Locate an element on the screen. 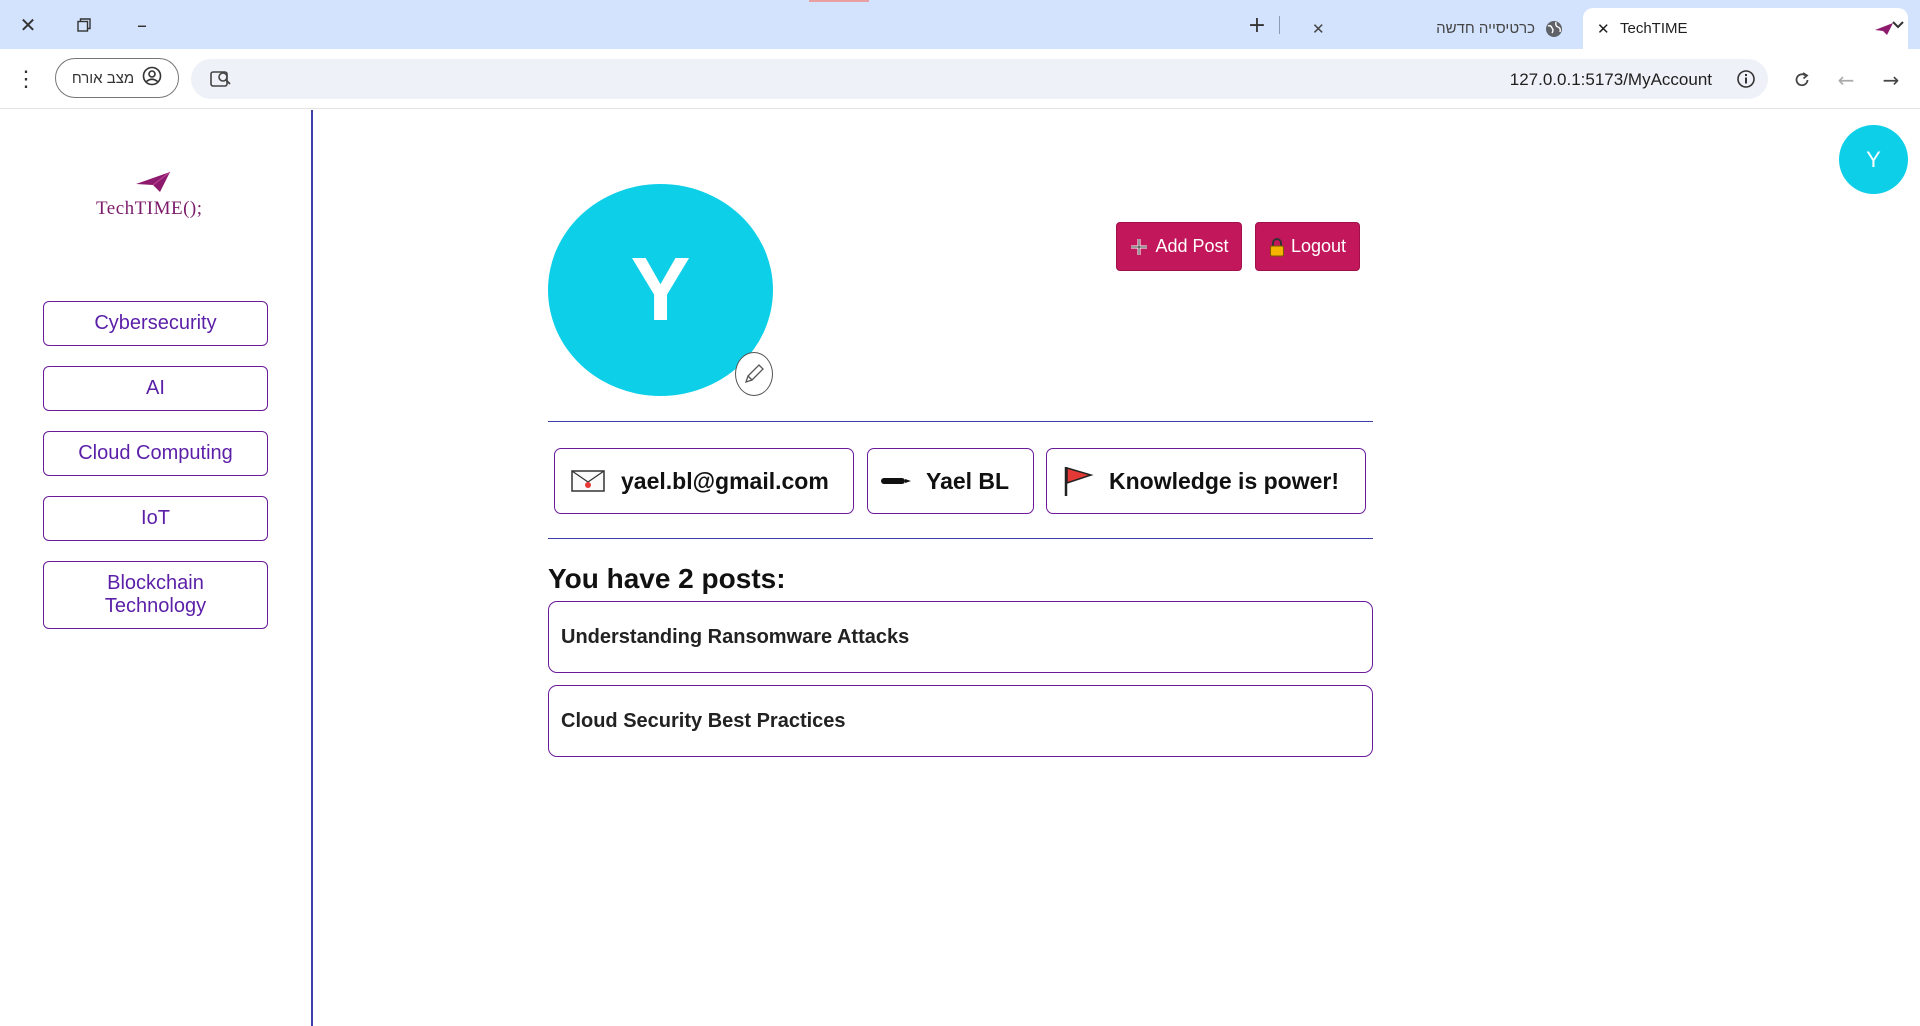 This screenshot has width=1920, height=1026. category-cybersecurity: Cybersecurity is located at coordinates (155, 323).